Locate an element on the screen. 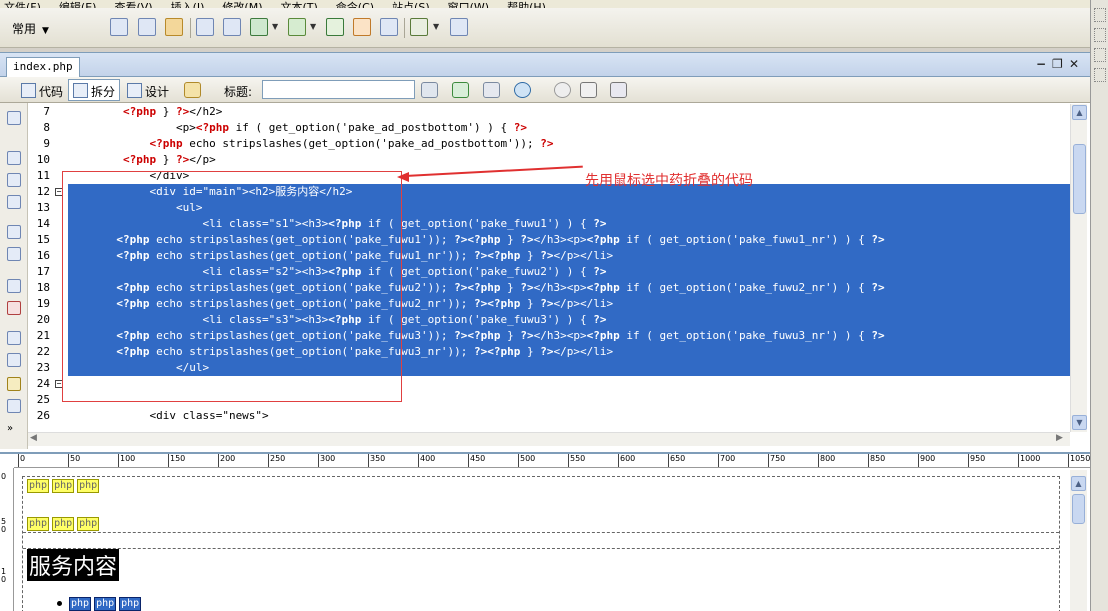  file-management-icon is located at coordinates (429, 90).